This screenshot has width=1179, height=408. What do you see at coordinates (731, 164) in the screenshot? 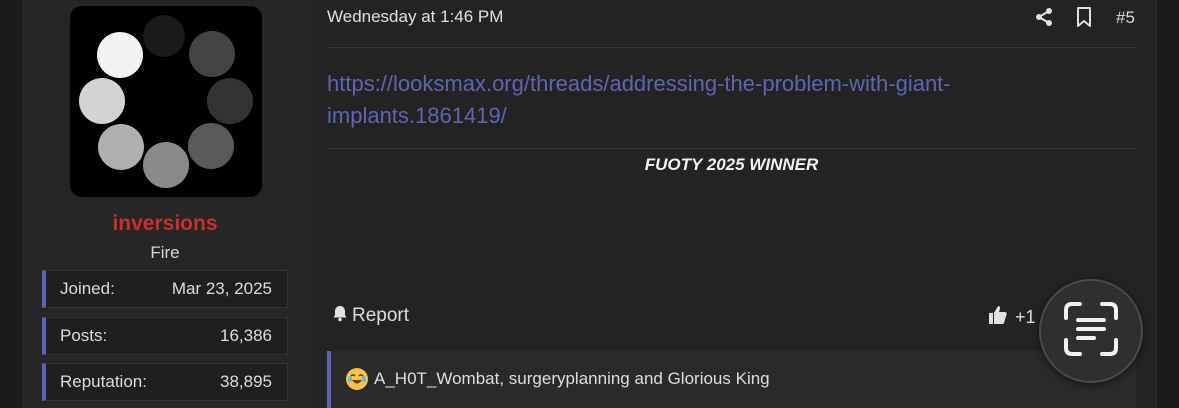
I see `signature-text: FUOTY 2025 WINNER` at bounding box center [731, 164].